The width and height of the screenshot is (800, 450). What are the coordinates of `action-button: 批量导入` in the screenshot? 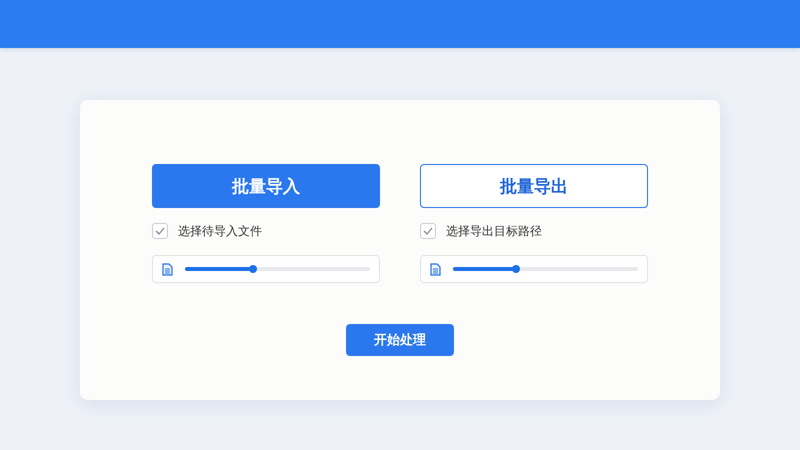 It's located at (266, 186).